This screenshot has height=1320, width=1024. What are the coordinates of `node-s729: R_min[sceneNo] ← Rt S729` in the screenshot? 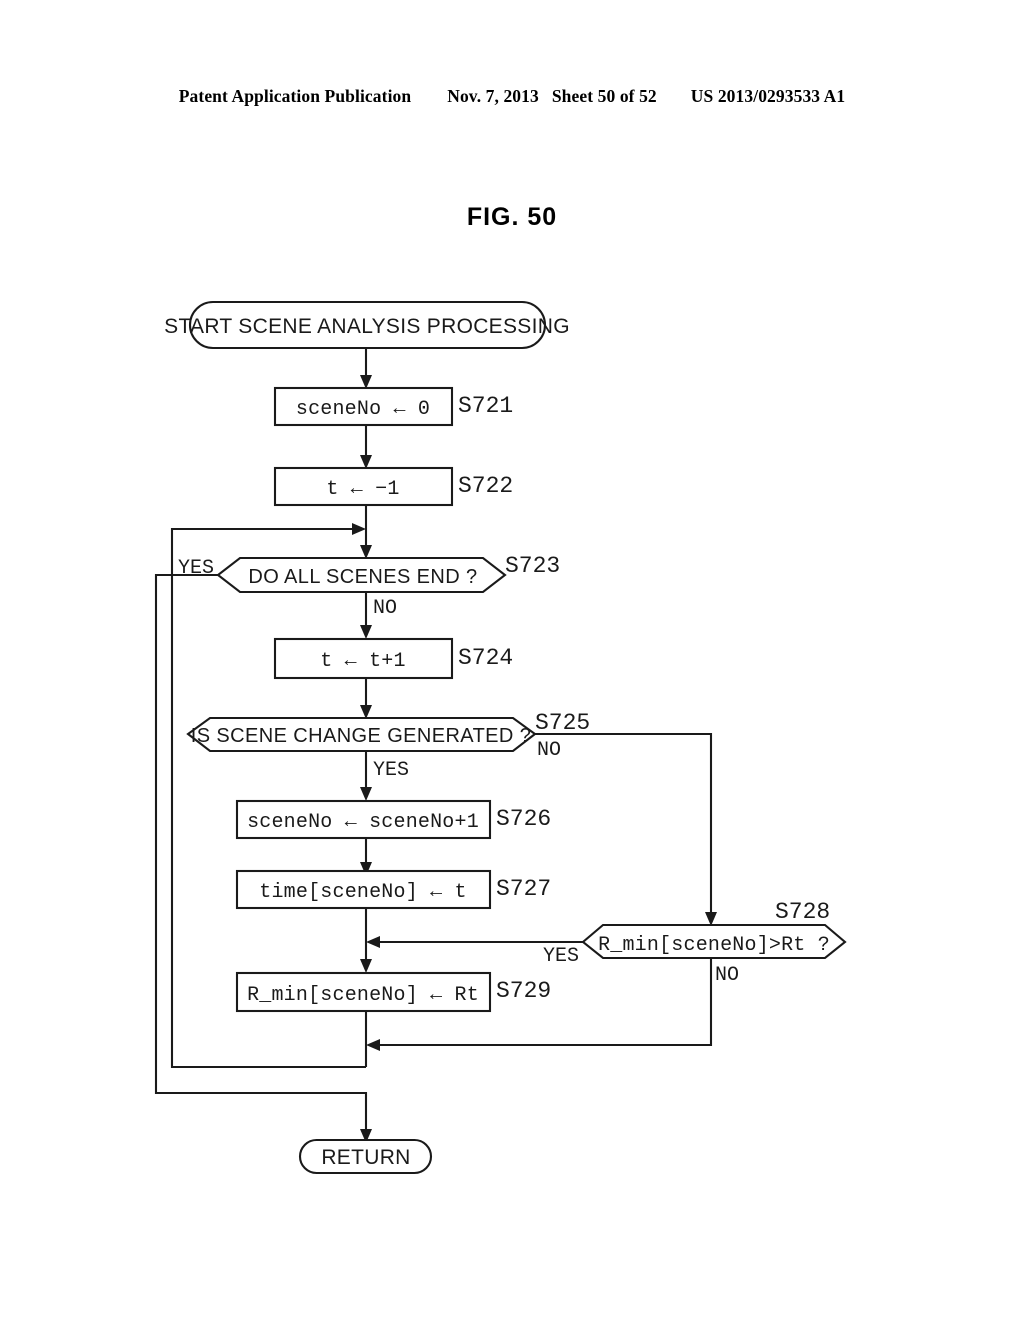 It's located at (393, 992).